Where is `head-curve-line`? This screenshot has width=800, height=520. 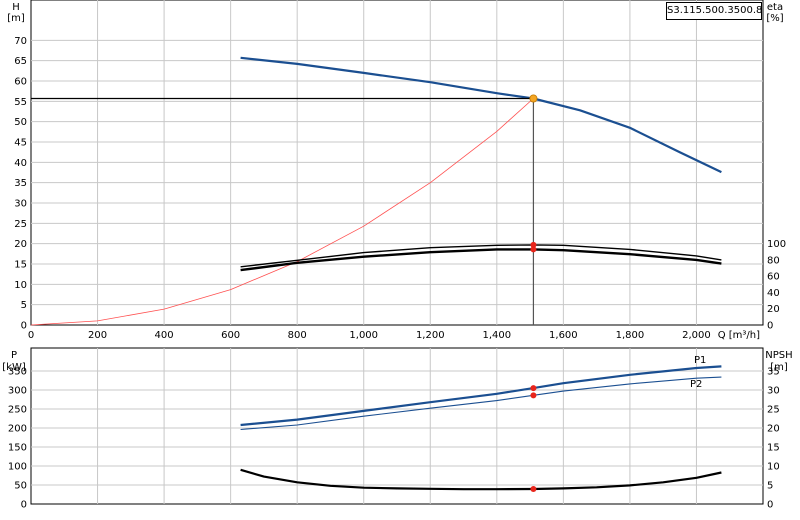
head-curve-line is located at coordinates (481, 115).